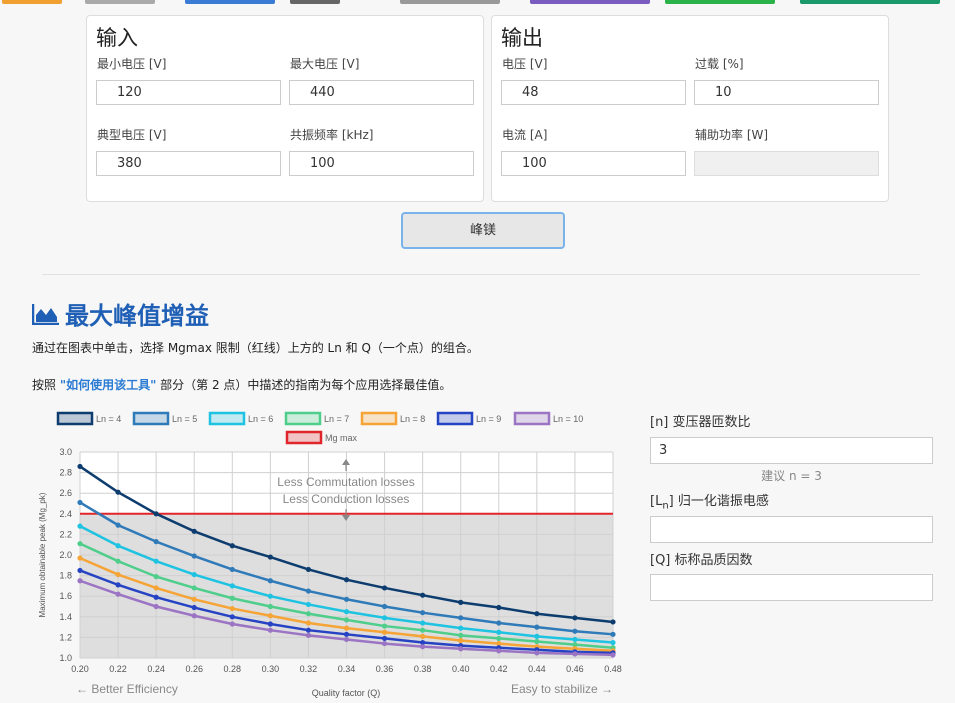  Describe the element at coordinates (188, 92) in the screenshot. I see `min-voltage-input: 120` at that location.